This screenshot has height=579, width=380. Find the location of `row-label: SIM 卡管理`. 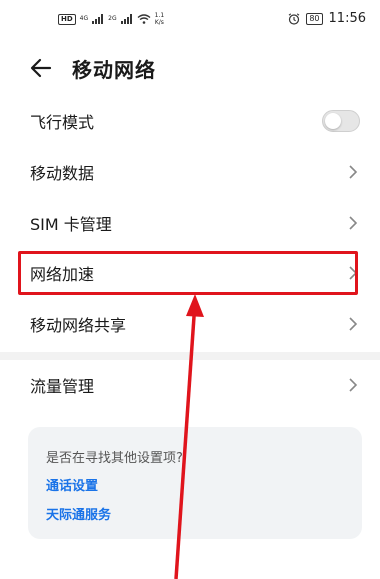

row-label: SIM 卡管理 is located at coordinates (71, 224).